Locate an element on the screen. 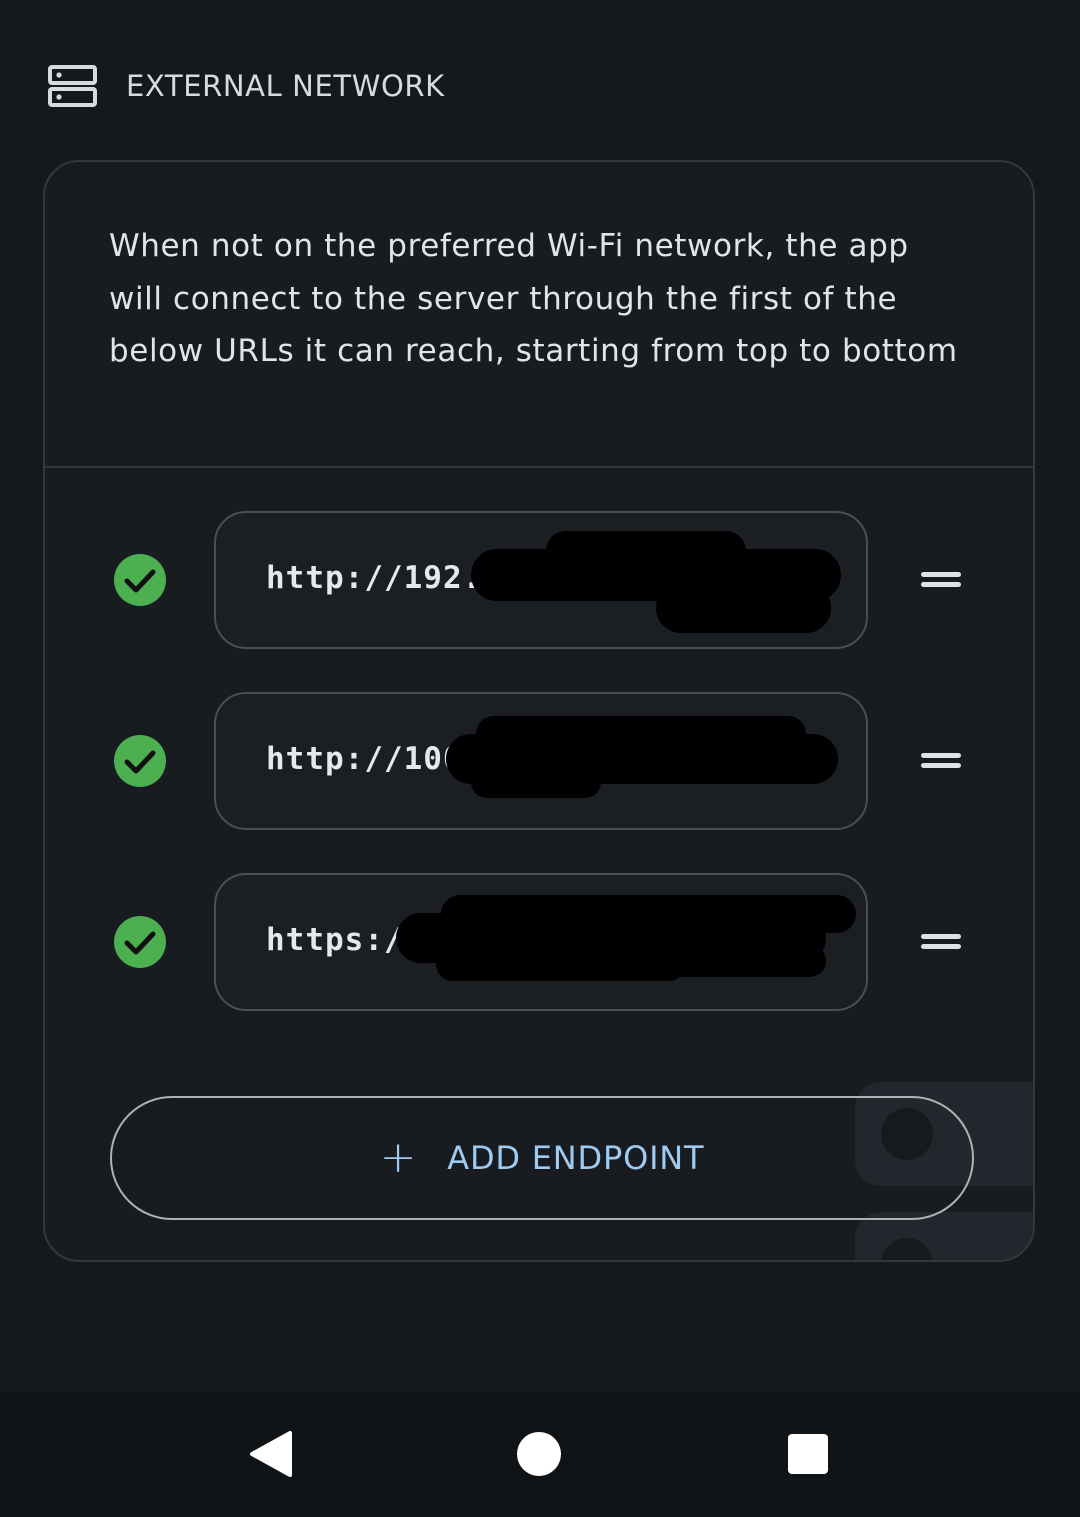 The image size is (1080, 1517). endpoint-row: http://100 is located at coordinates (539, 761).